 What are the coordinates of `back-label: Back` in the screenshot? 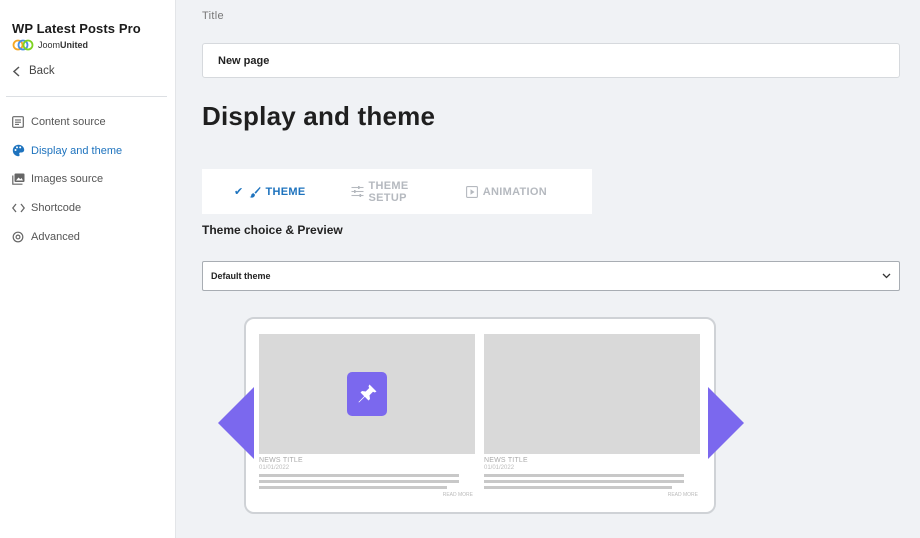 It's located at (42, 71).